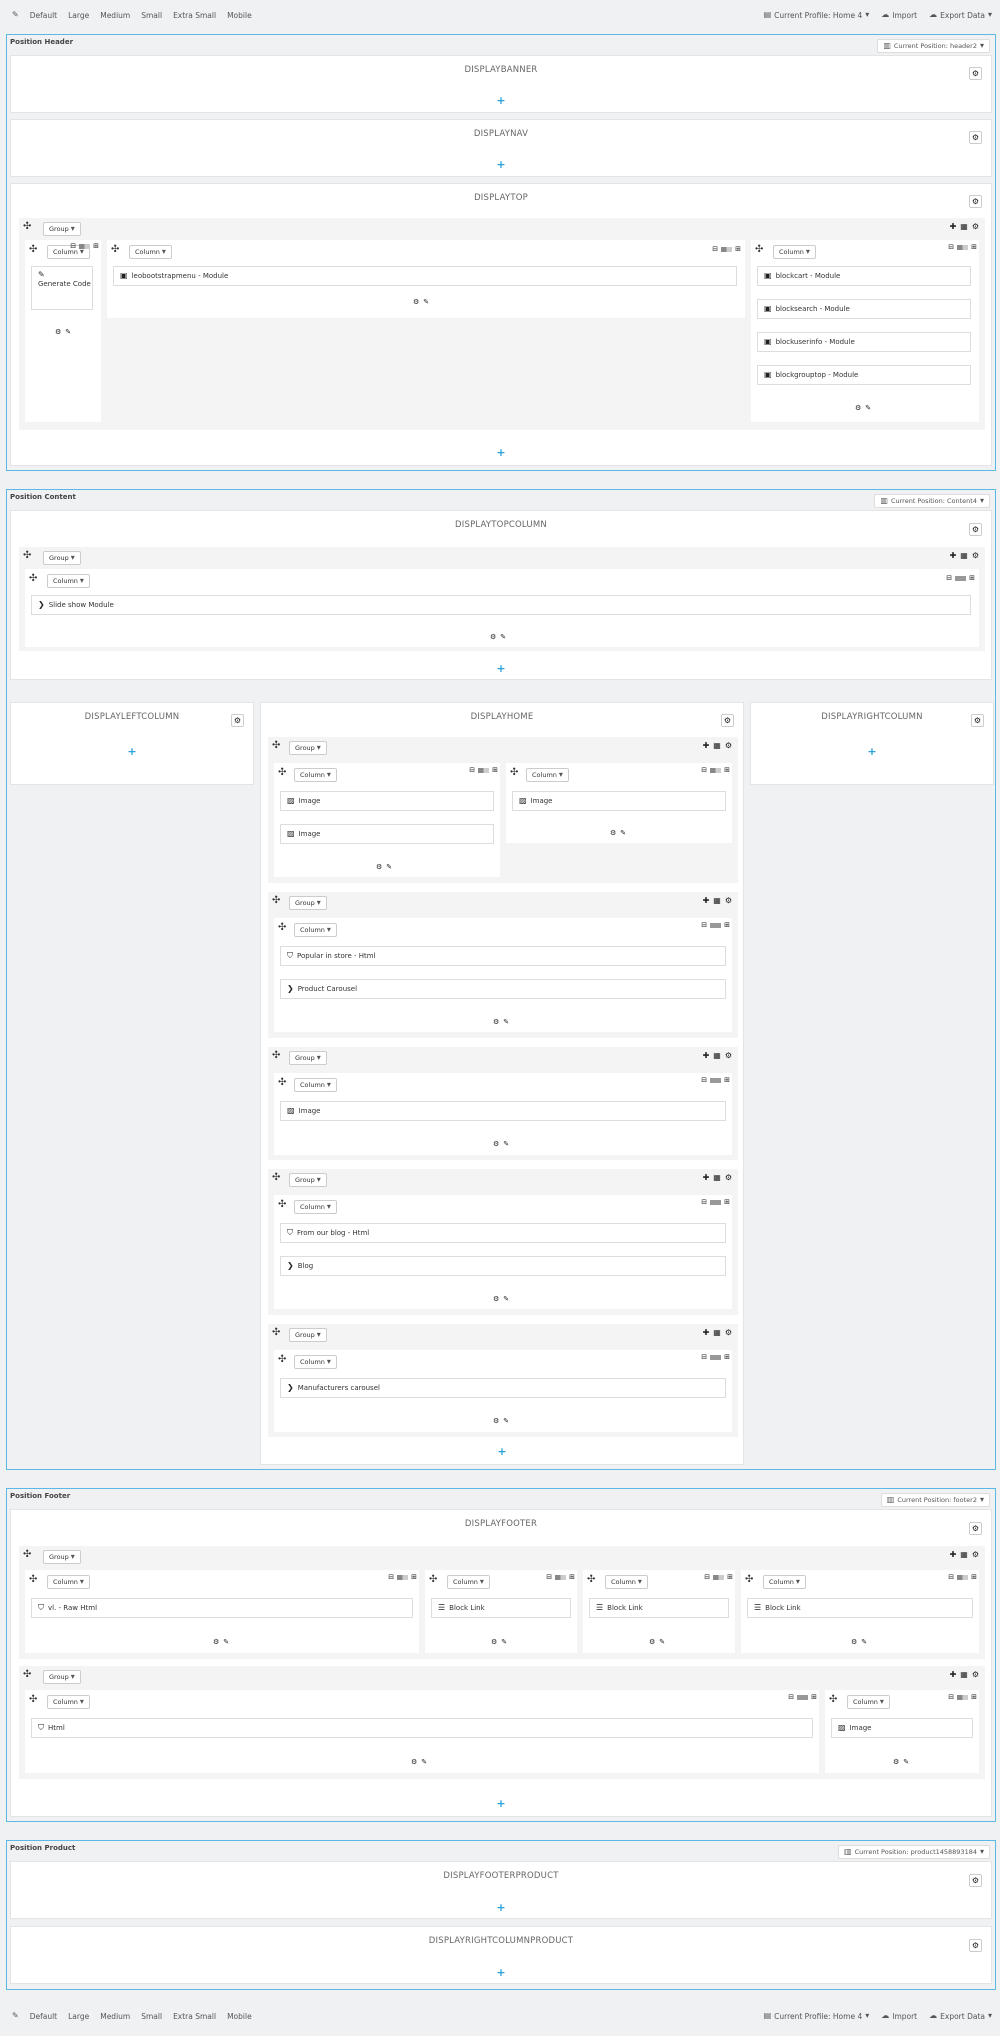  I want to click on current-position-dropdown: ▥ Current Position: header2 ▾, so click(933, 46).